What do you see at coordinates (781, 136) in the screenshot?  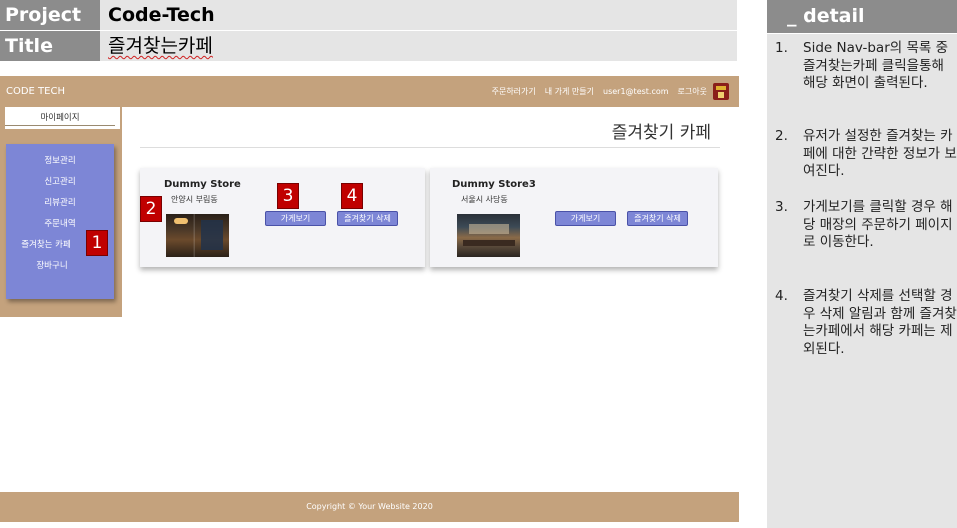 I see `detail-num: 2.` at bounding box center [781, 136].